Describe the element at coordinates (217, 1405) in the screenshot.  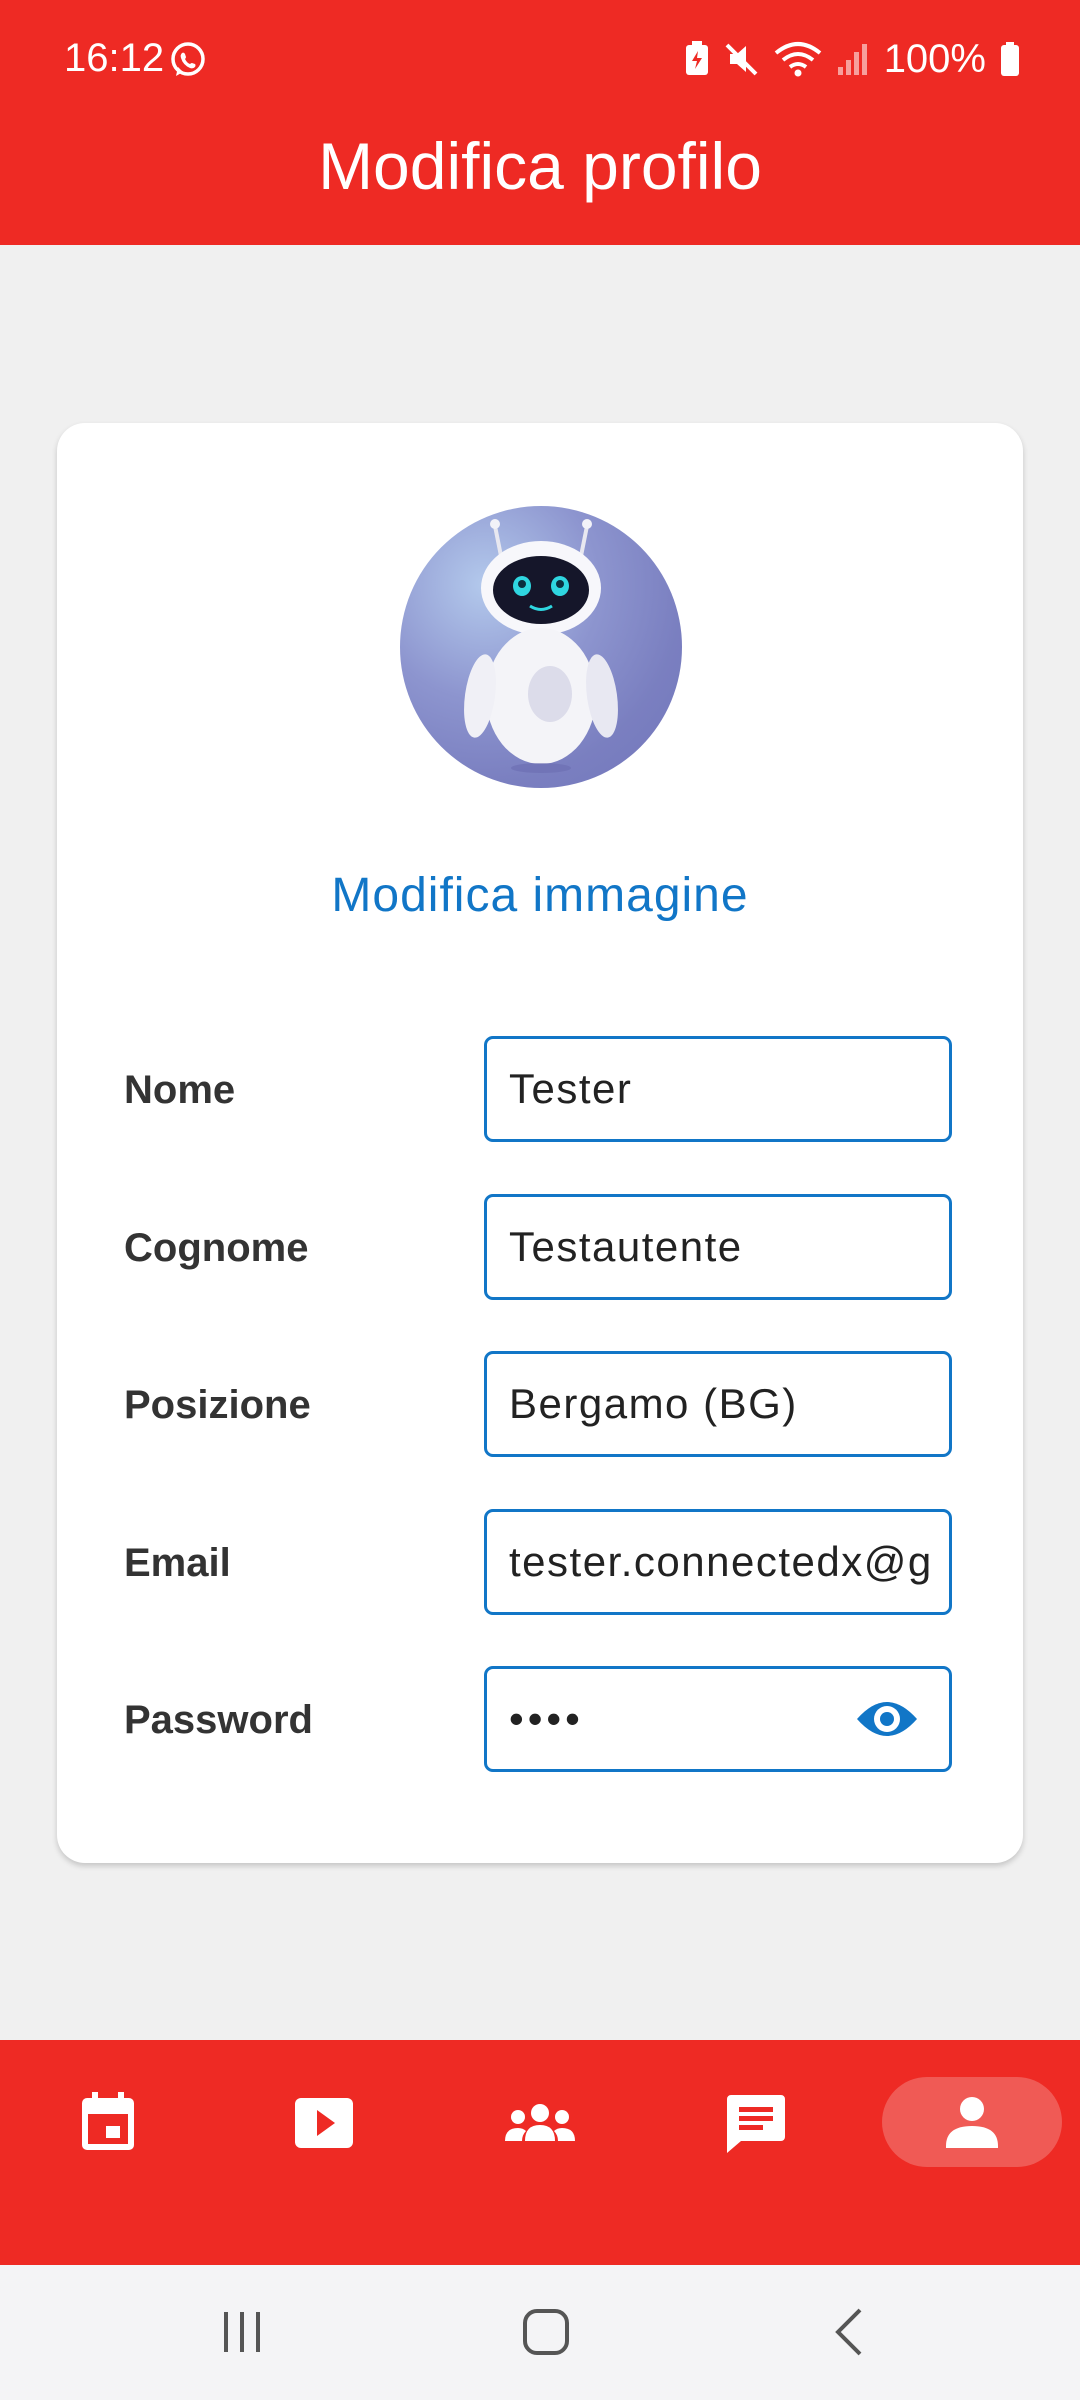
I see `label-posizione: Posizione` at that location.